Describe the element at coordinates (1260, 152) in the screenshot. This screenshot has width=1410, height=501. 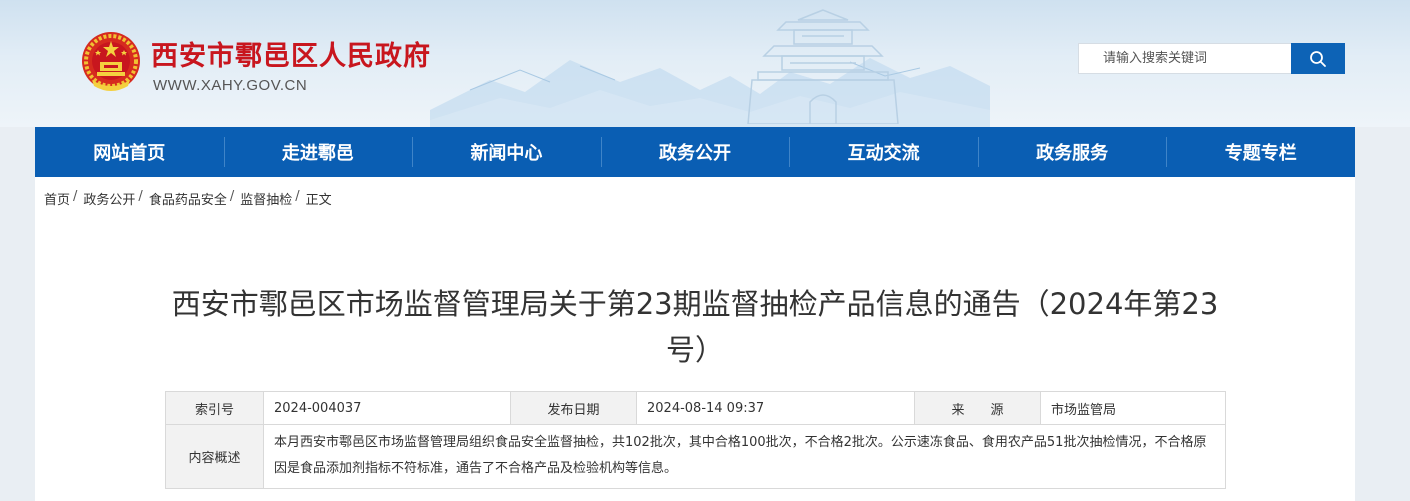
I see `nav-item-special-topics: 专题专栏` at that location.